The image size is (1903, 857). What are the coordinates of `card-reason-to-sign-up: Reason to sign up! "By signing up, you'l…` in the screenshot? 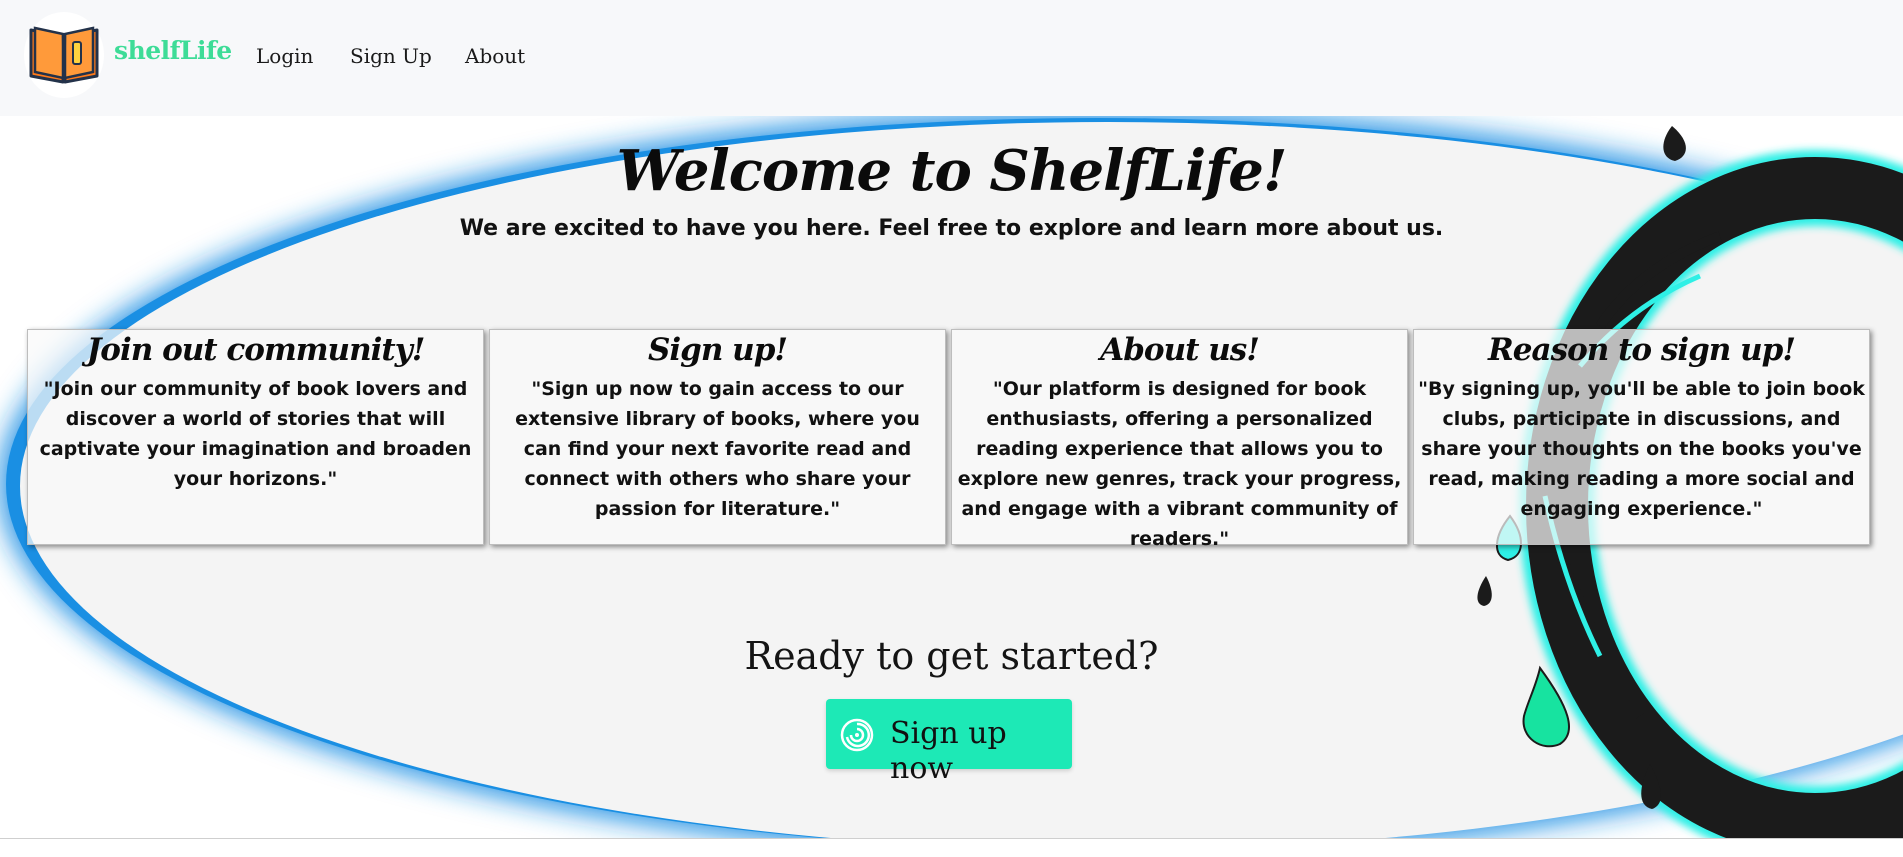 It's located at (1641, 437).